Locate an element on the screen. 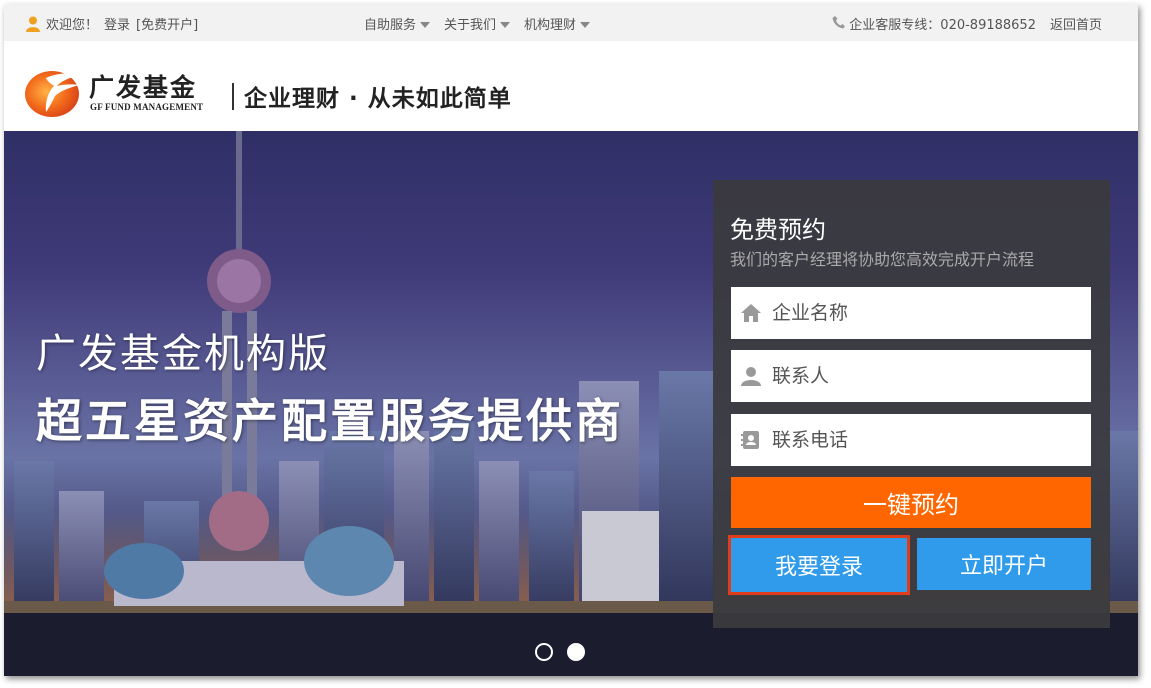  phone-field is located at coordinates (911, 440).